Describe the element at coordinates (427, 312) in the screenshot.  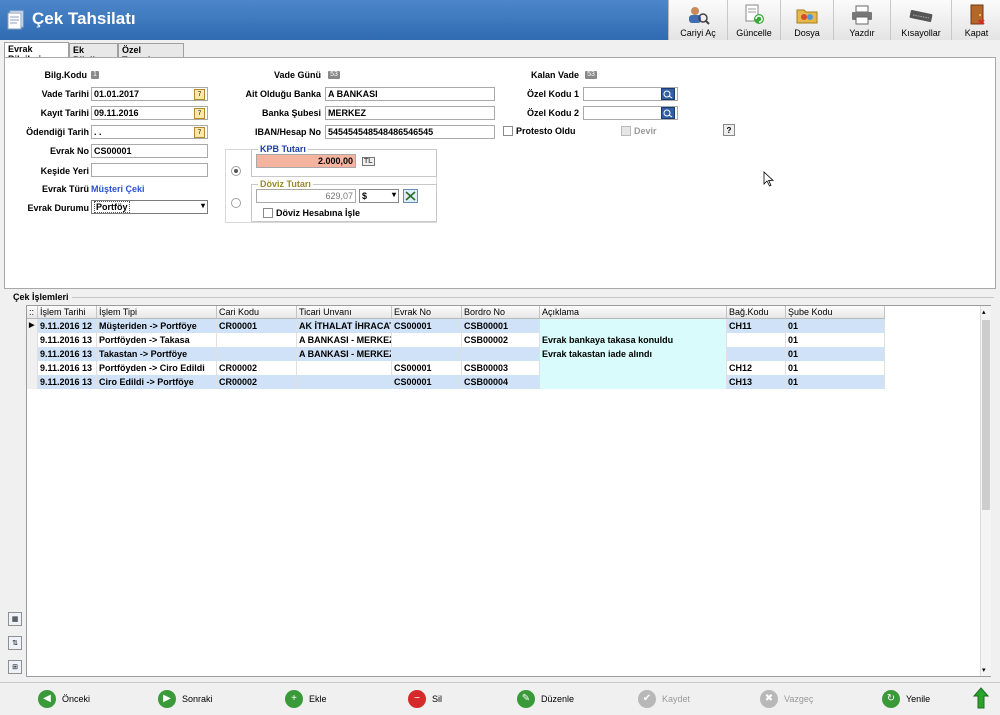
I see `column-header: Evrak No` at that location.